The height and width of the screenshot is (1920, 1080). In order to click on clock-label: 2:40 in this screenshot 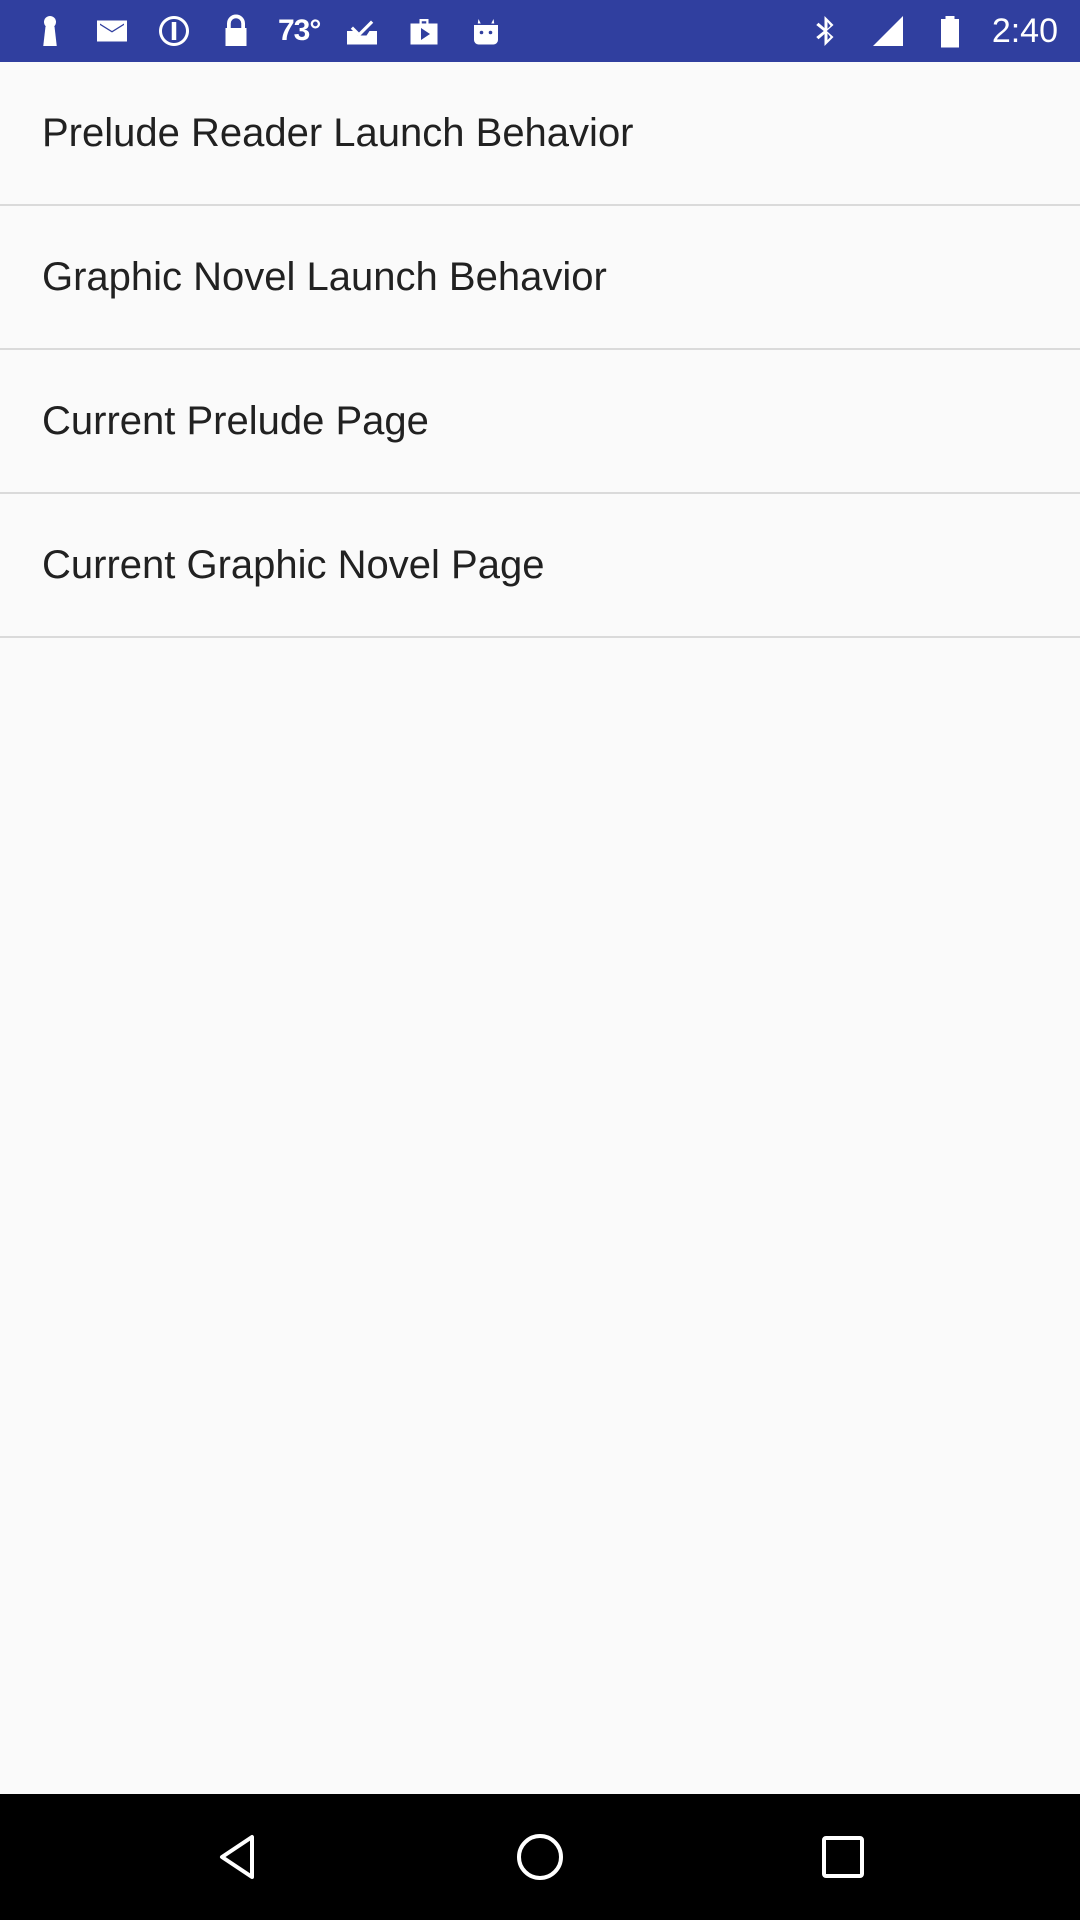, I will do `click(1024, 30)`.